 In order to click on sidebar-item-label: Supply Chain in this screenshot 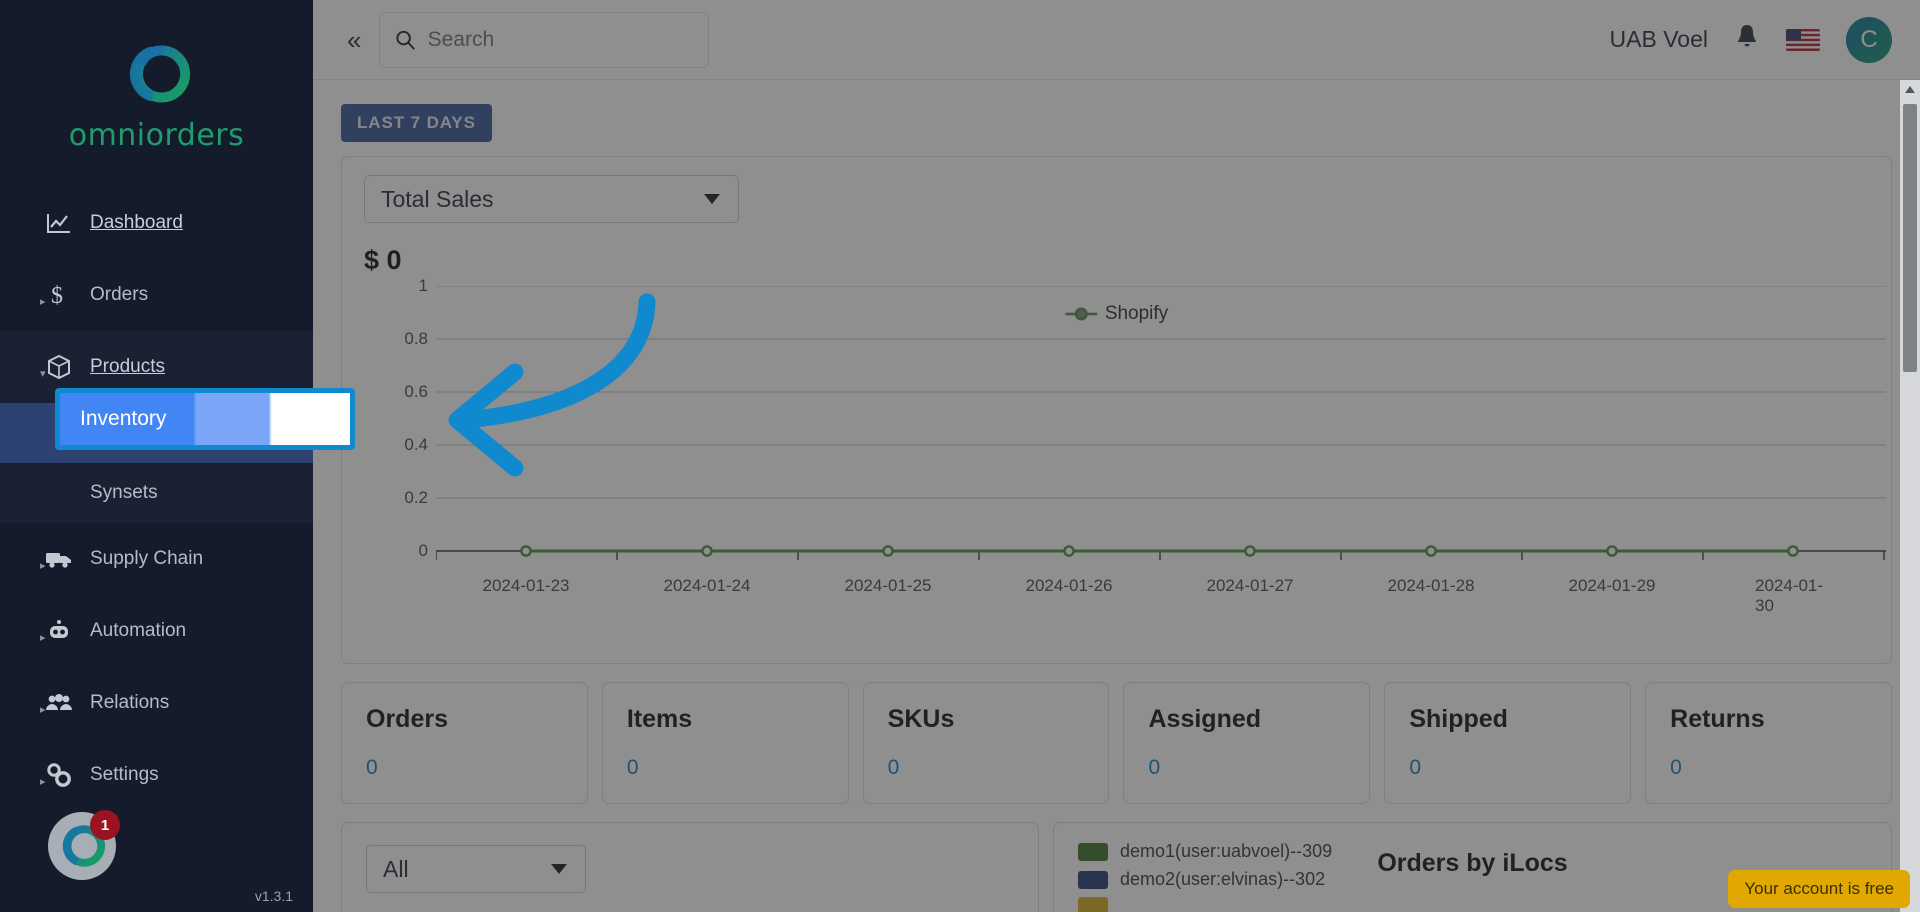, I will do `click(147, 558)`.